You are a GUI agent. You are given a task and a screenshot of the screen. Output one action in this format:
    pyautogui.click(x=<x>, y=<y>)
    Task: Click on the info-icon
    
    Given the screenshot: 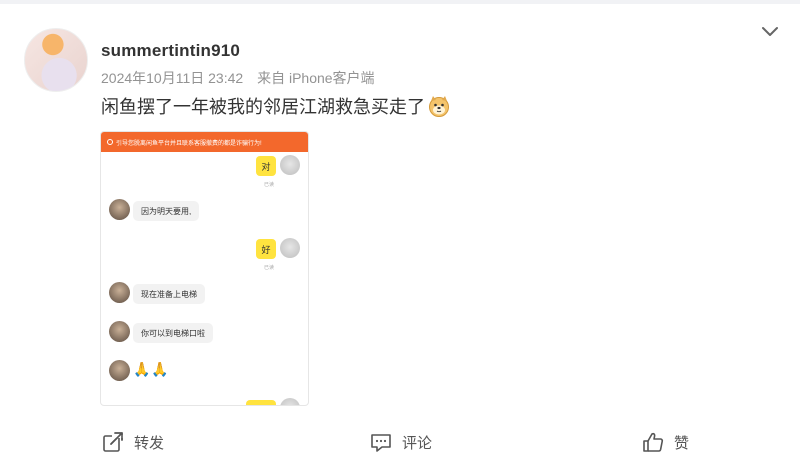 What is the action you would take?
    pyautogui.click(x=110, y=142)
    